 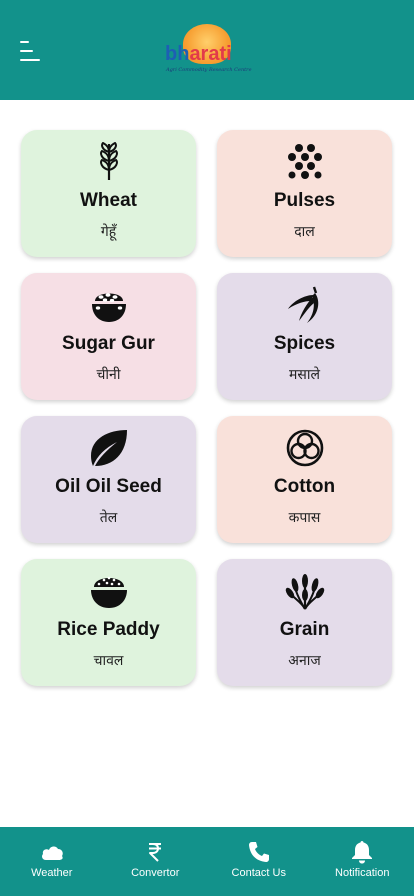 I want to click on logo-wordmark: bharati, so click(x=198, y=54).